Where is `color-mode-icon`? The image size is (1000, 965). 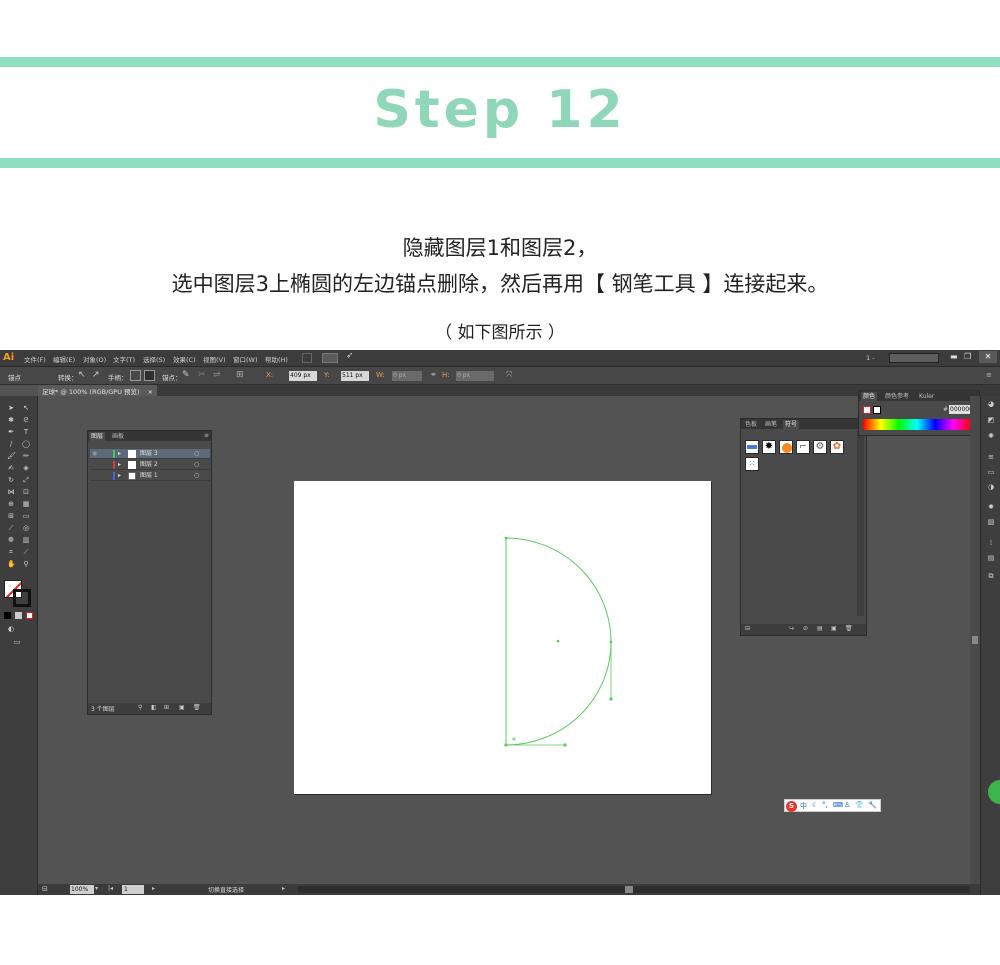 color-mode-icon is located at coordinates (7, 615).